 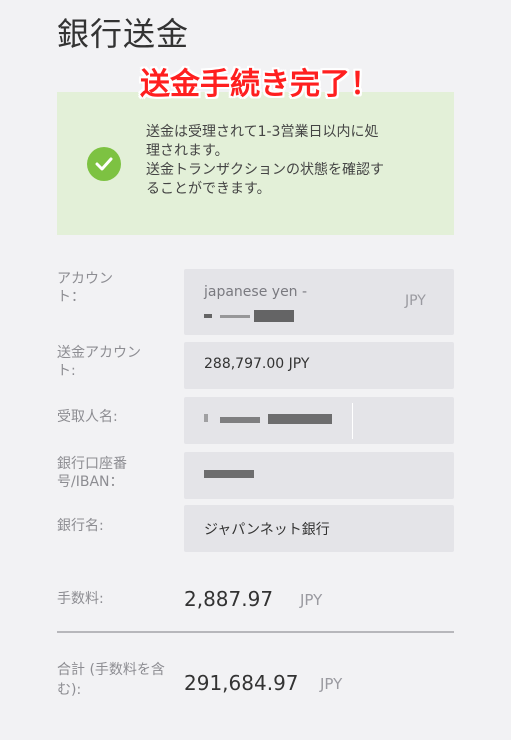 I want to click on completion-caption: 送金手続き完了！, so click(x=260, y=84).